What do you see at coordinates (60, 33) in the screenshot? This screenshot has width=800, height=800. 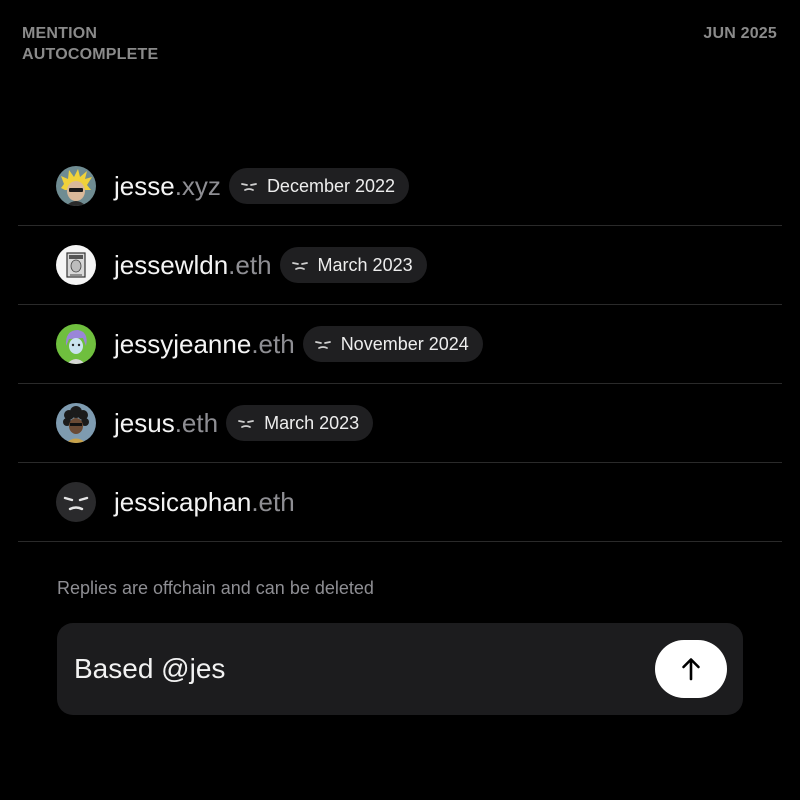 I see `page-title-line-1: MENTION` at bounding box center [60, 33].